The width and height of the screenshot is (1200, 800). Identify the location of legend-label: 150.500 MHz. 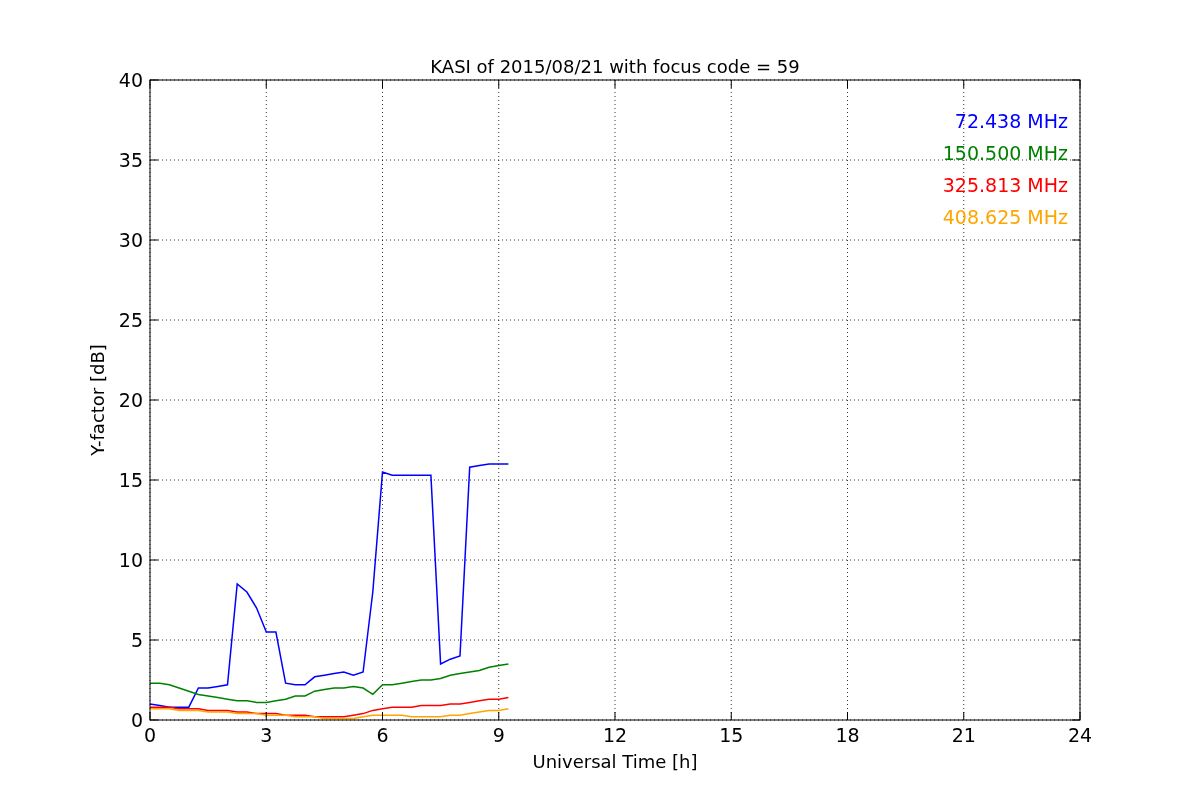
(1005, 153).